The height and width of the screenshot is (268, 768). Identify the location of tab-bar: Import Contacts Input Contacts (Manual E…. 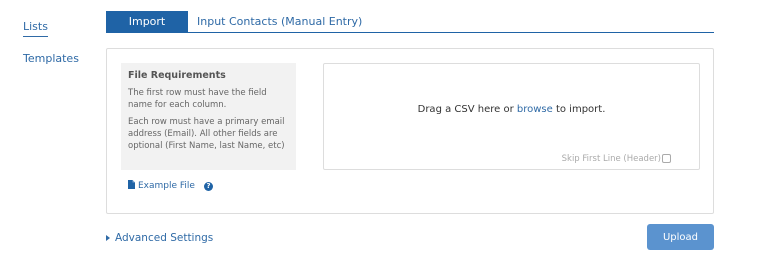
(410, 30).